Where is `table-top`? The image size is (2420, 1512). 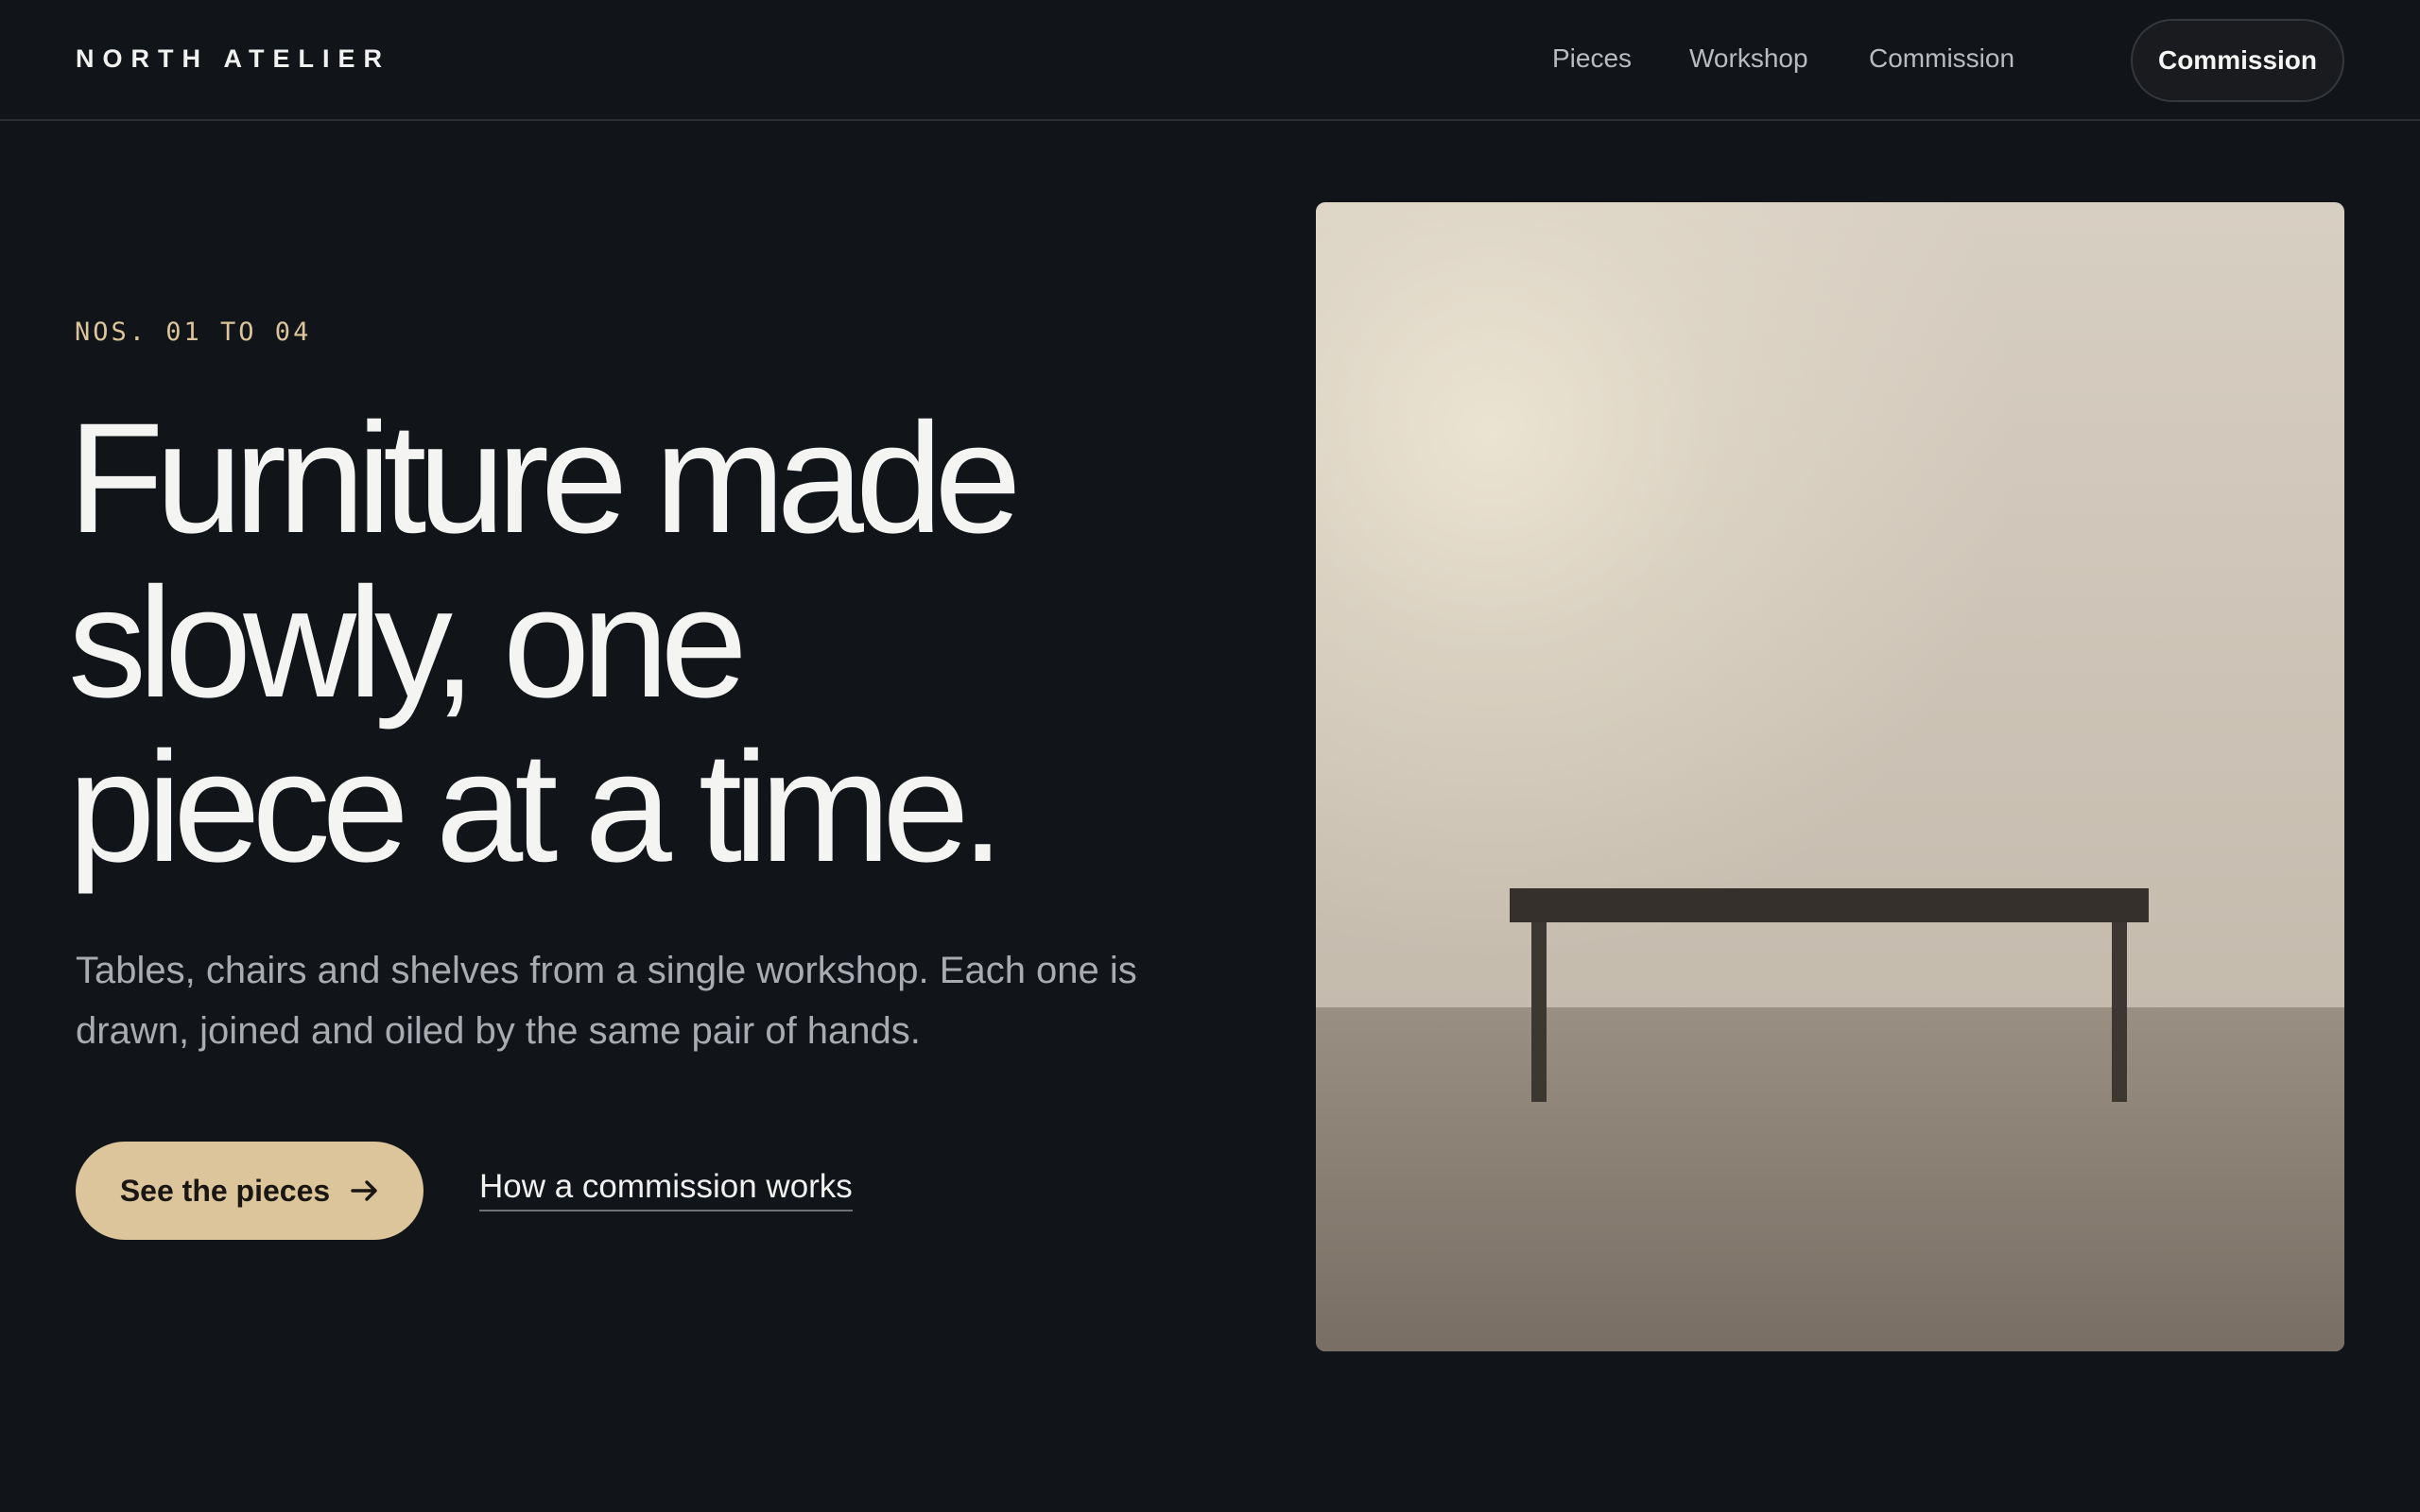 table-top is located at coordinates (1829, 905).